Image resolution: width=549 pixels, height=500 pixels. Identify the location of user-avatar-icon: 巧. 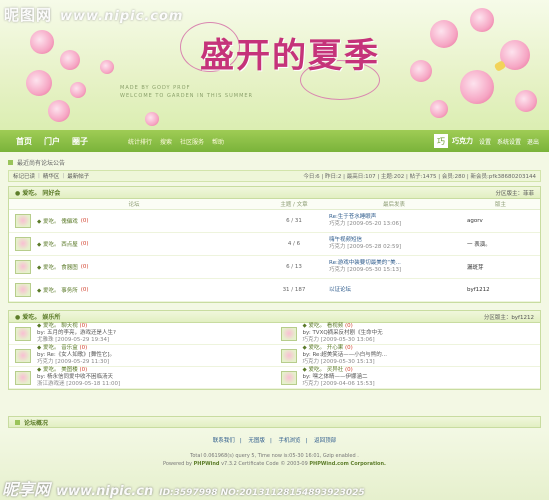
(440, 141).